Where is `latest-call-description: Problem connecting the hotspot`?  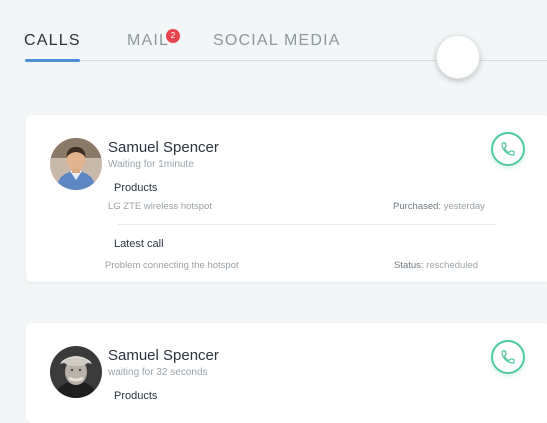 latest-call-description: Problem connecting the hotspot is located at coordinates (172, 265).